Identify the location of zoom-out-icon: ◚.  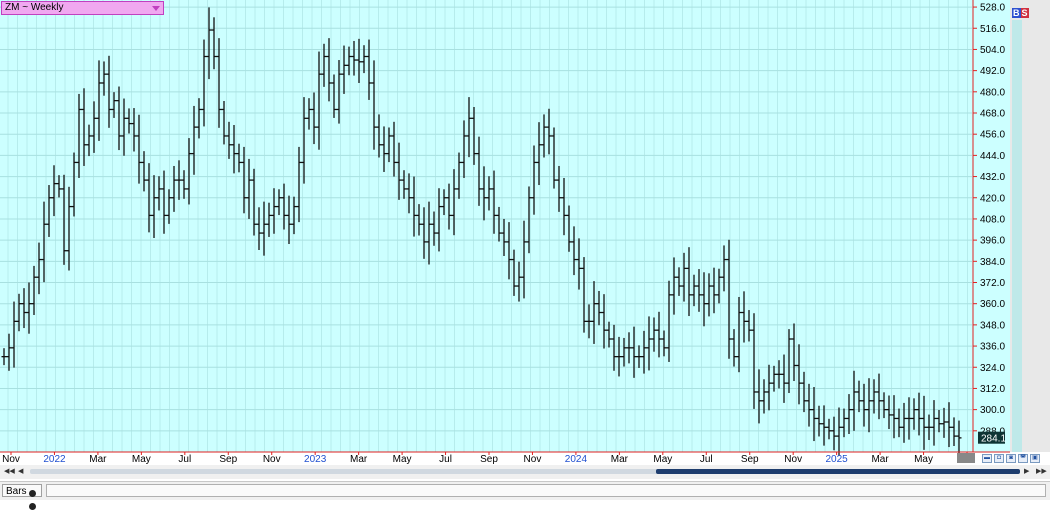
(1023, 458).